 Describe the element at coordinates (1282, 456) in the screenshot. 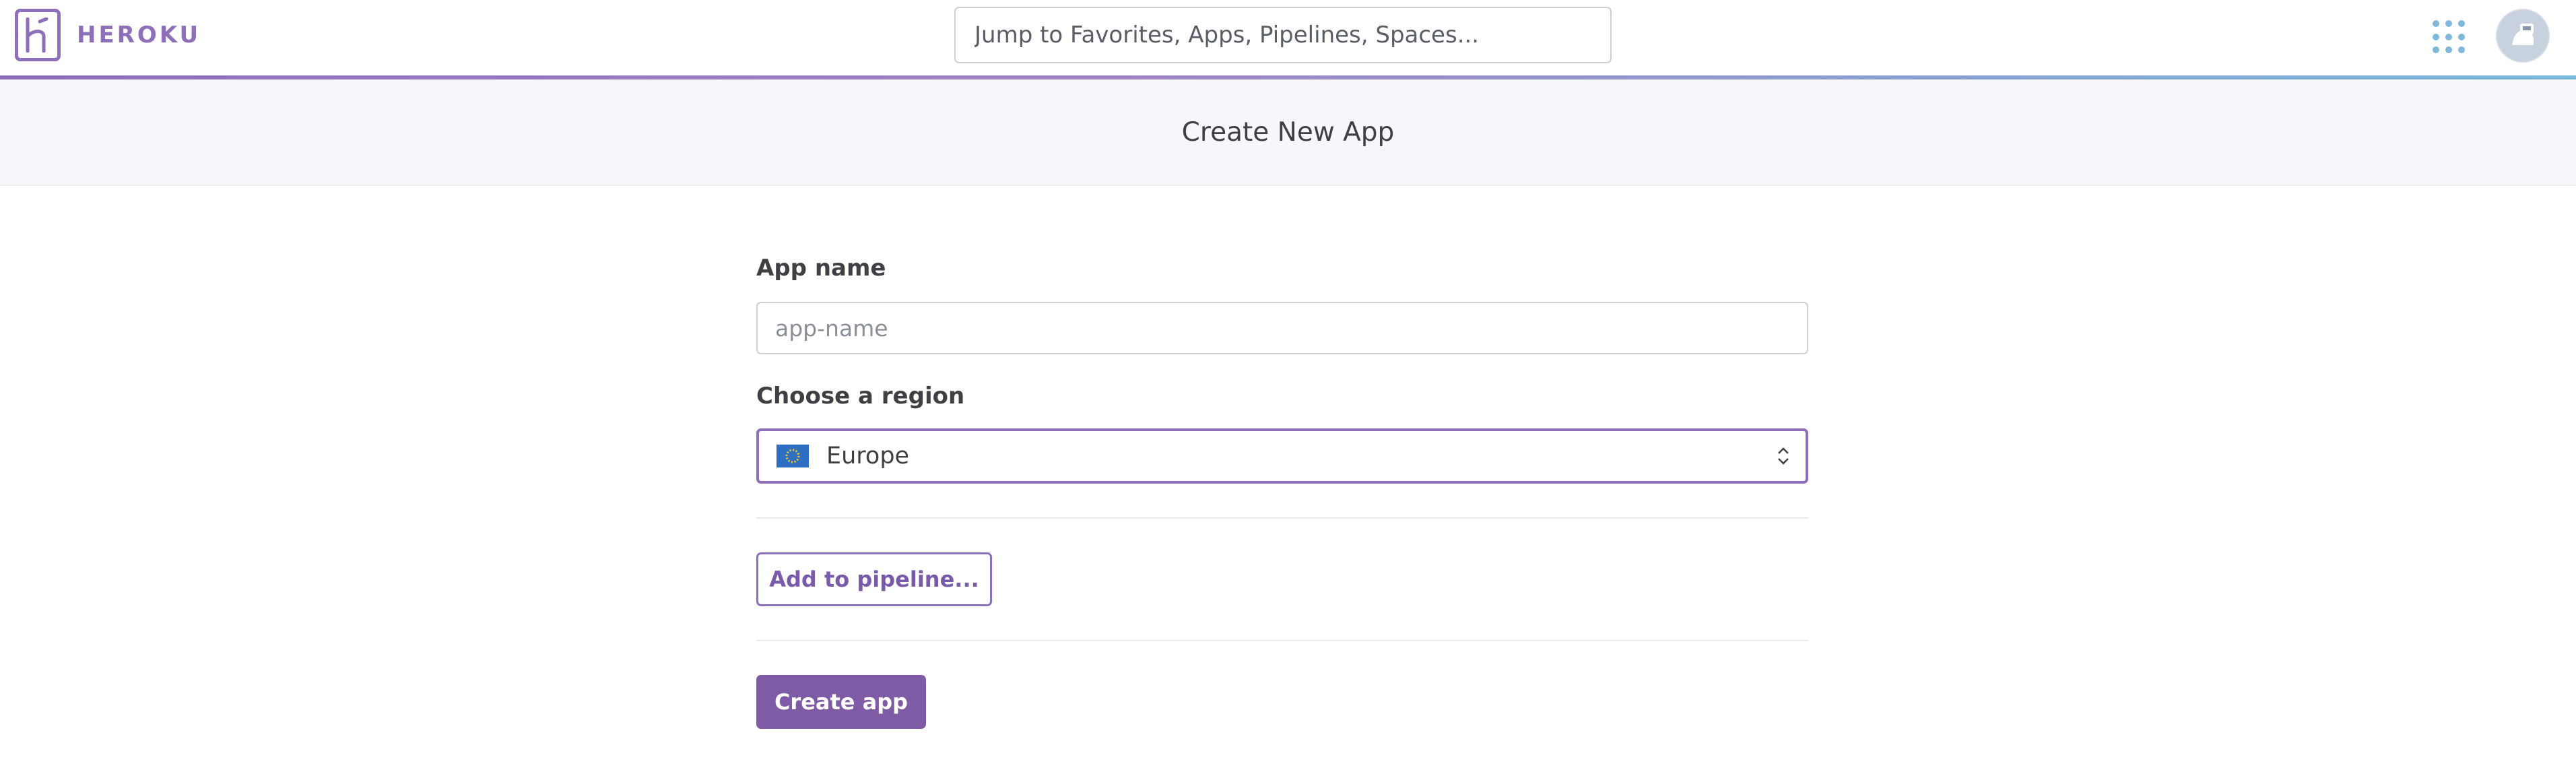

I see `region-select: Europe` at that location.